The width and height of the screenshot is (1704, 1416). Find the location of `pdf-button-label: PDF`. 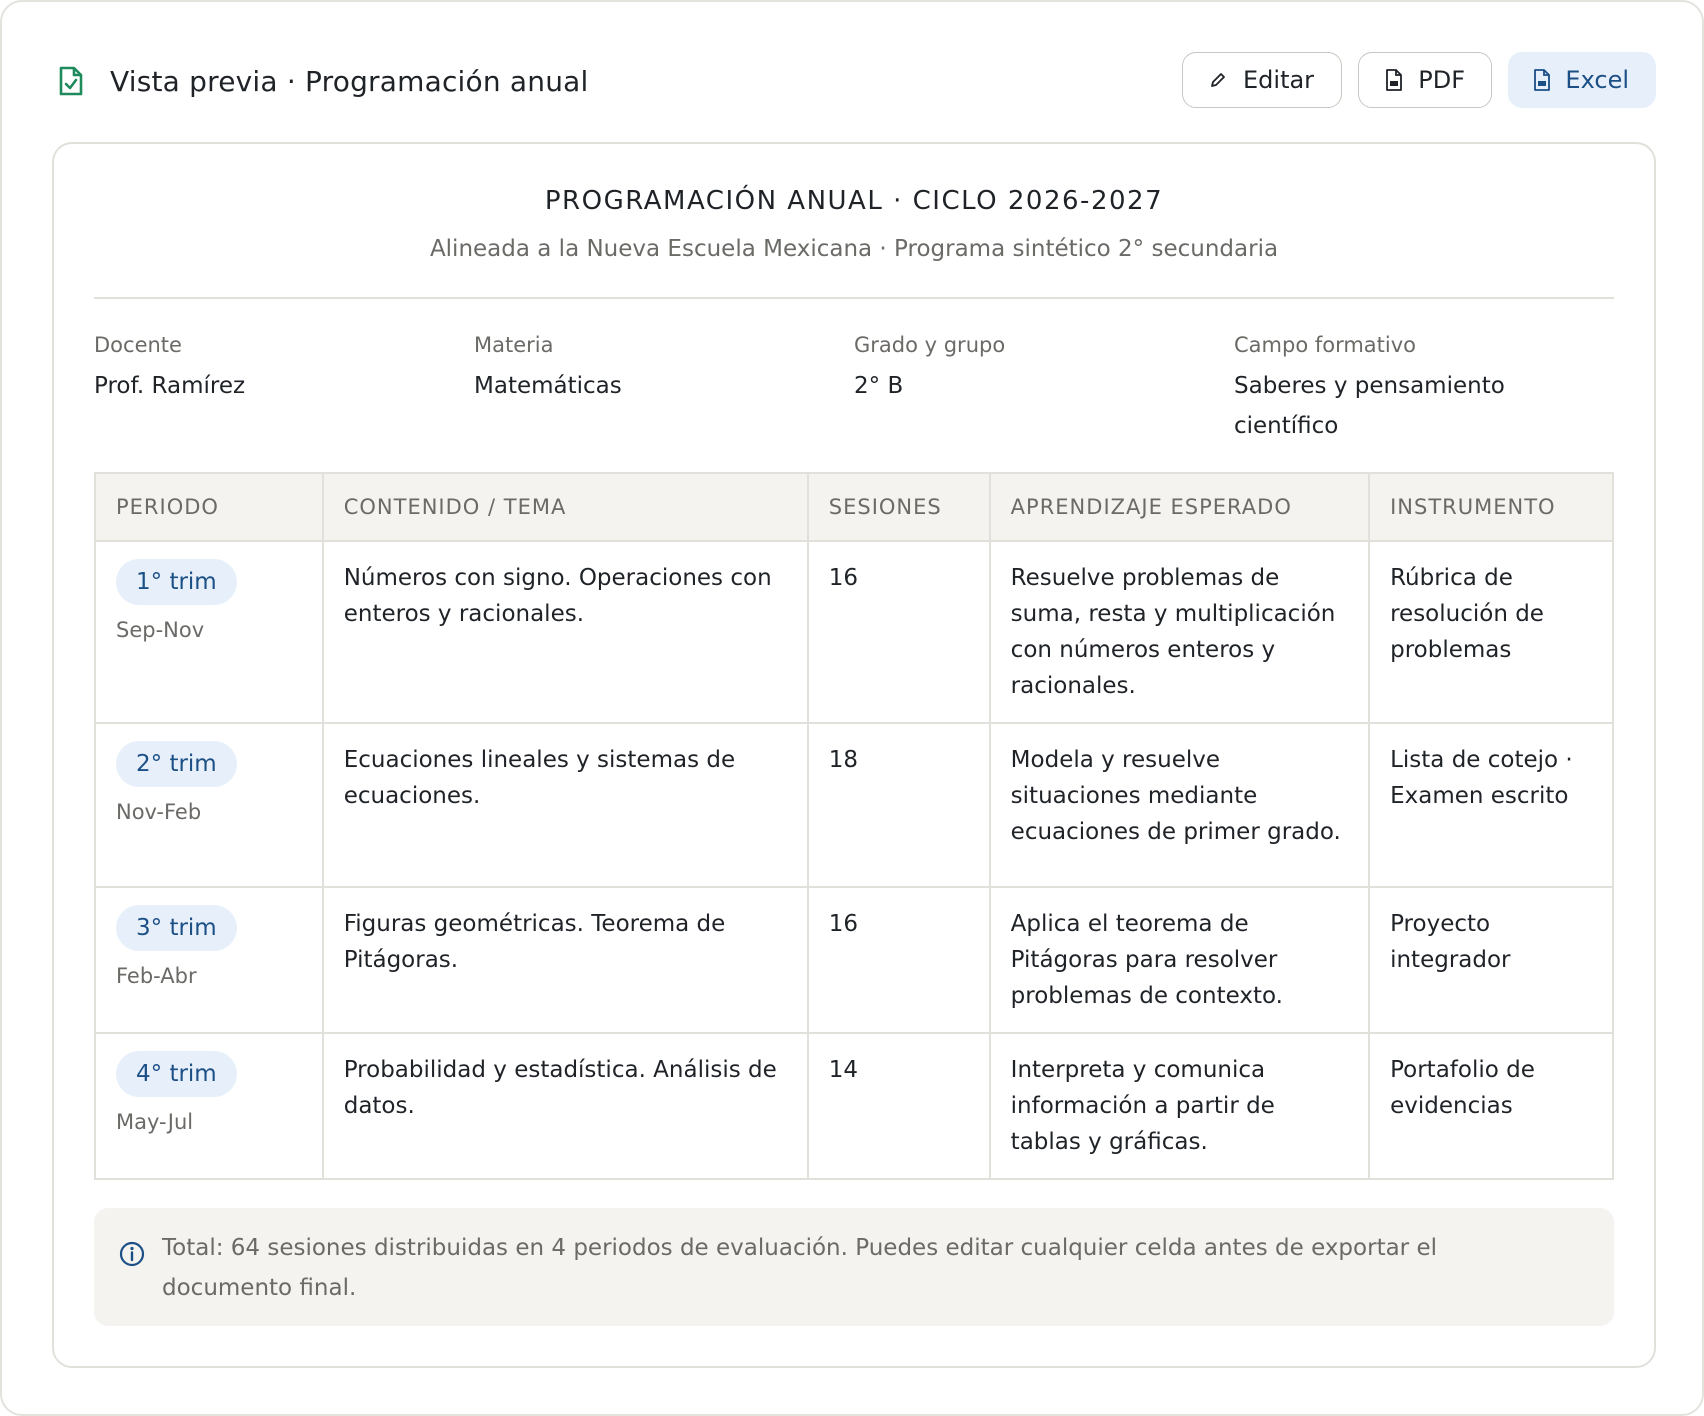

pdf-button-label: PDF is located at coordinates (1441, 80).